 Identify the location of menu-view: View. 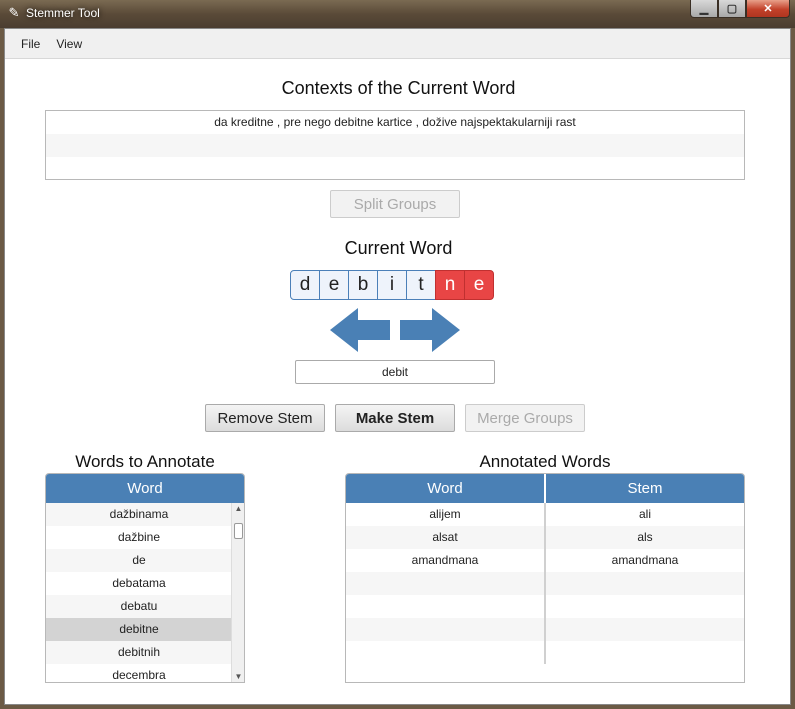
(69, 44).